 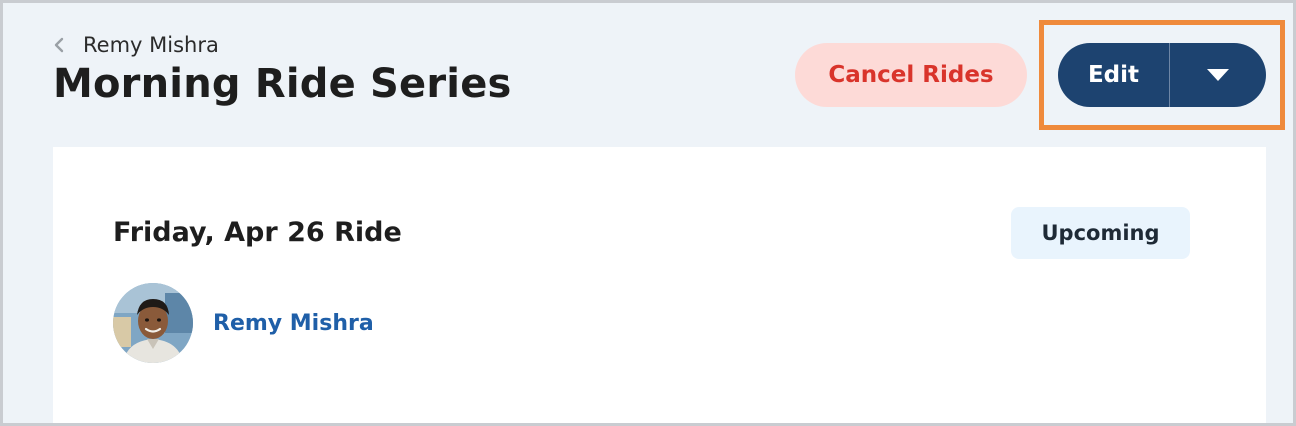 What do you see at coordinates (1100, 233) in the screenshot?
I see `status-badge: Upcoming` at bounding box center [1100, 233].